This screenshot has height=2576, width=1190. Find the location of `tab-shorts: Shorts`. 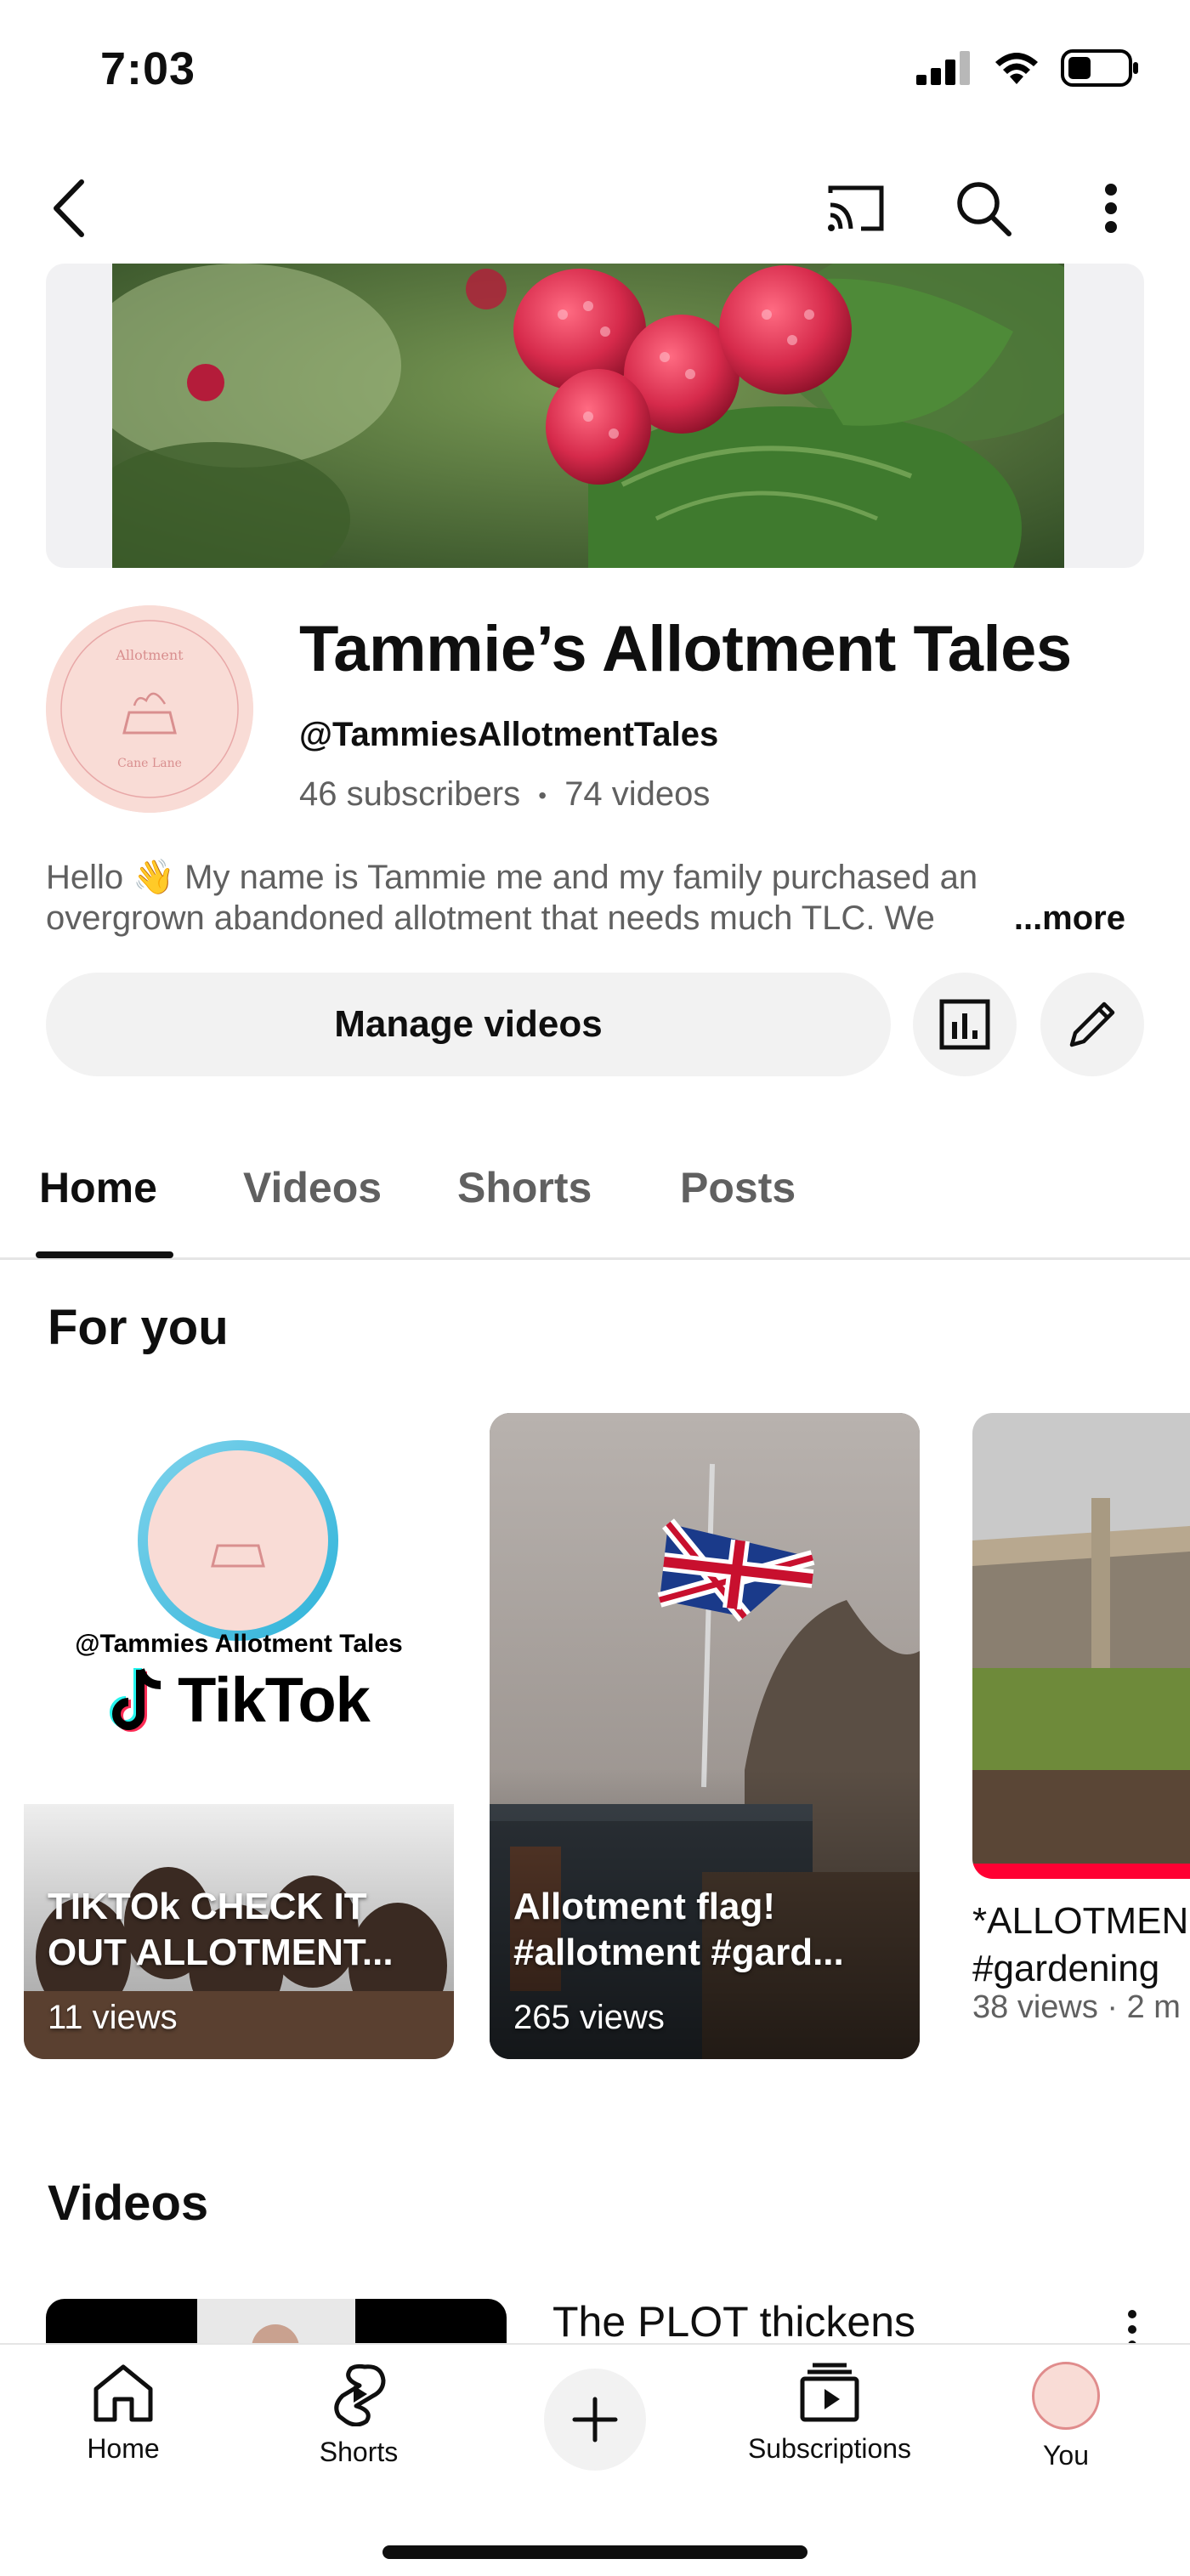

tab-shorts: Shorts is located at coordinates (524, 1188).